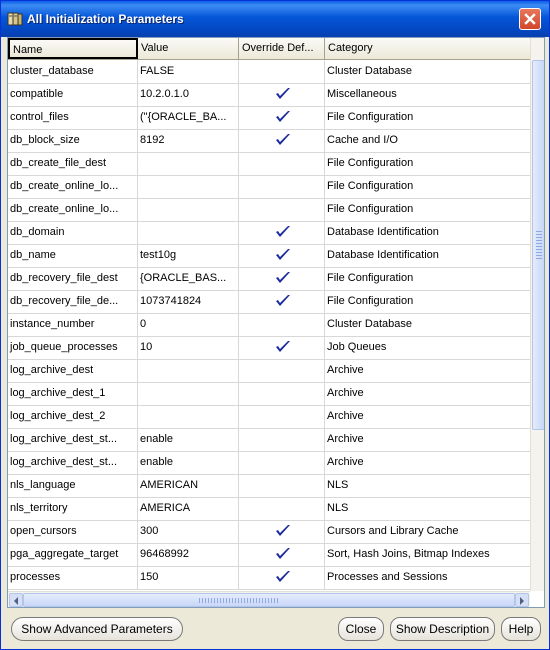  What do you see at coordinates (188, 347) in the screenshot?
I see `cell-value: 10` at bounding box center [188, 347].